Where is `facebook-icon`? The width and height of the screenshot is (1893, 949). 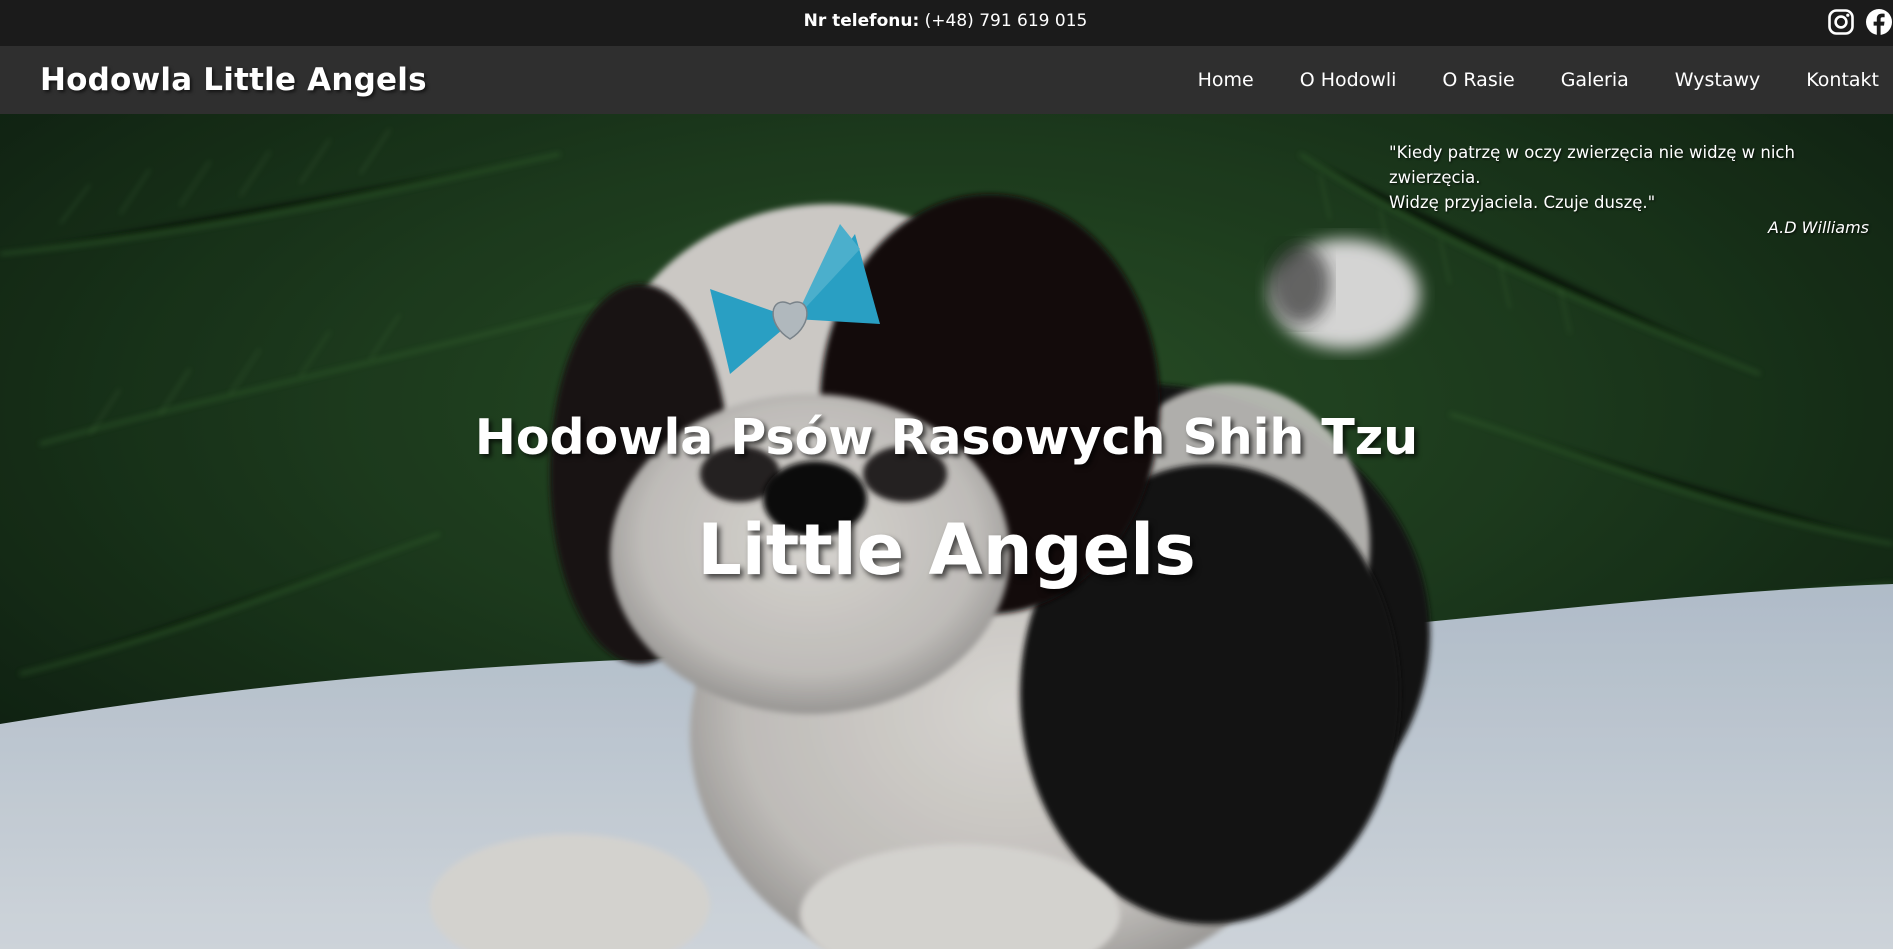 facebook-icon is located at coordinates (1879, 22).